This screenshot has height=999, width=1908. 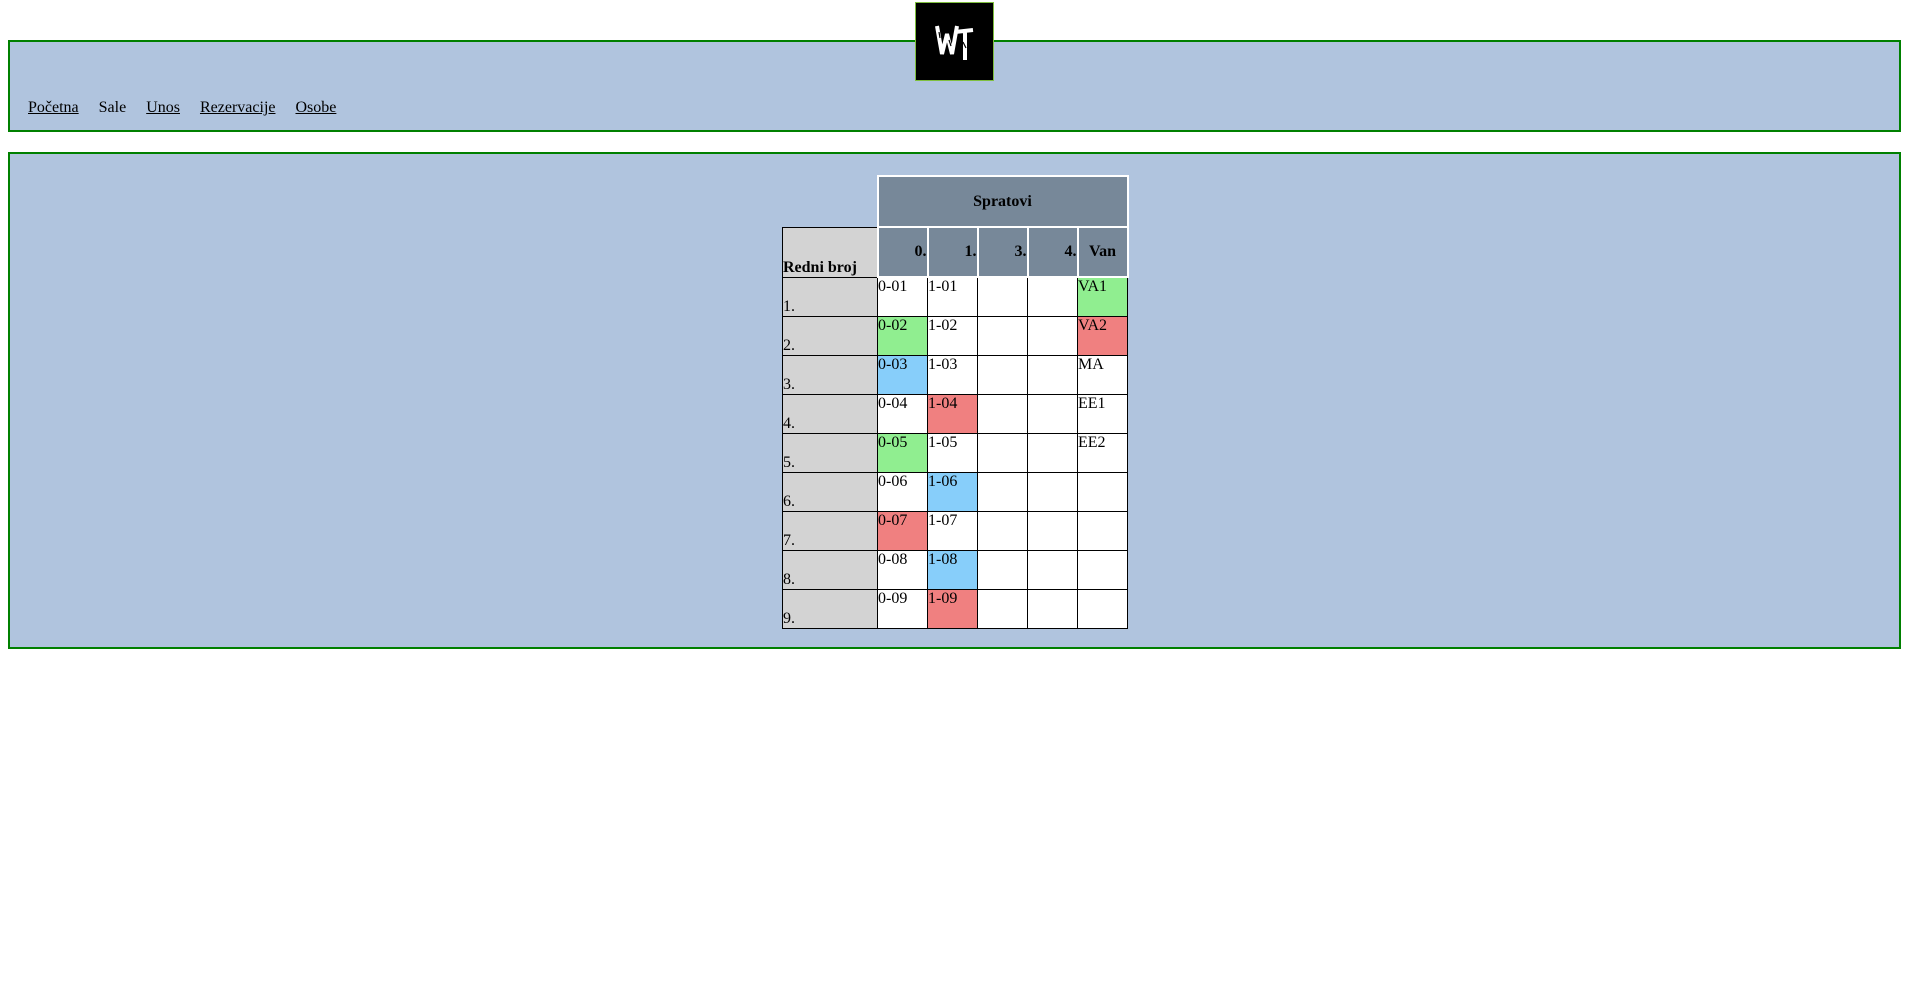 I want to click on room-cell: 0-01, so click(x=902, y=296).